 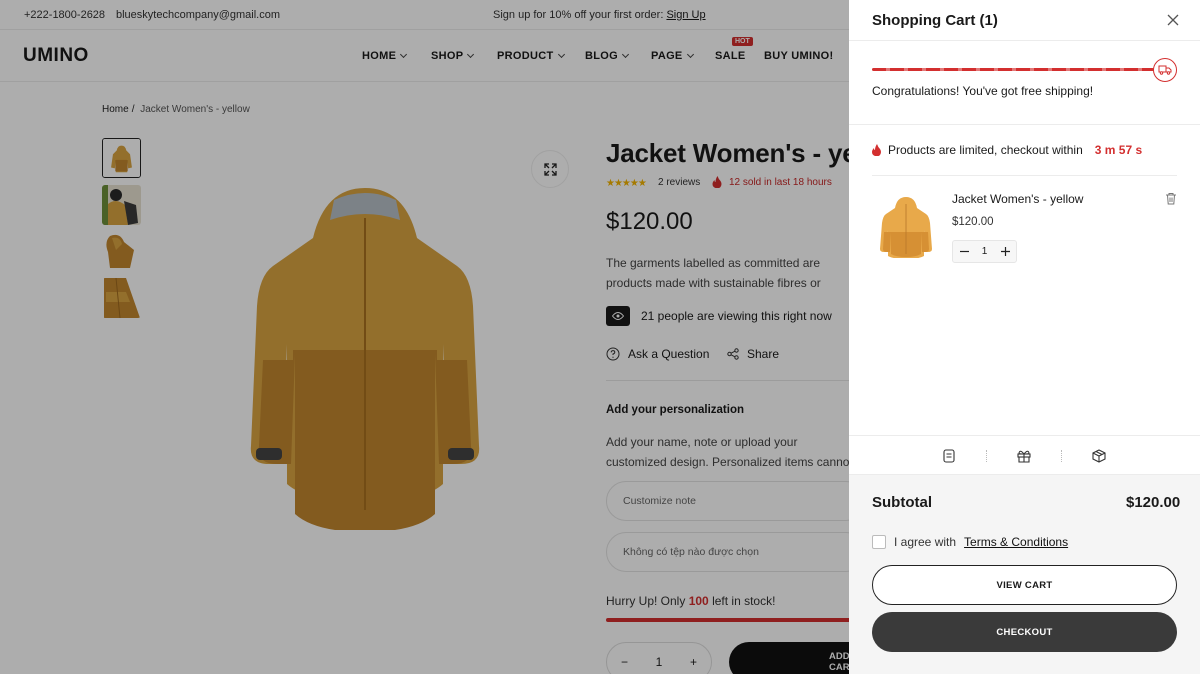 What do you see at coordinates (973, 222) in the screenshot?
I see `cart-item-price: $120.00` at bounding box center [973, 222].